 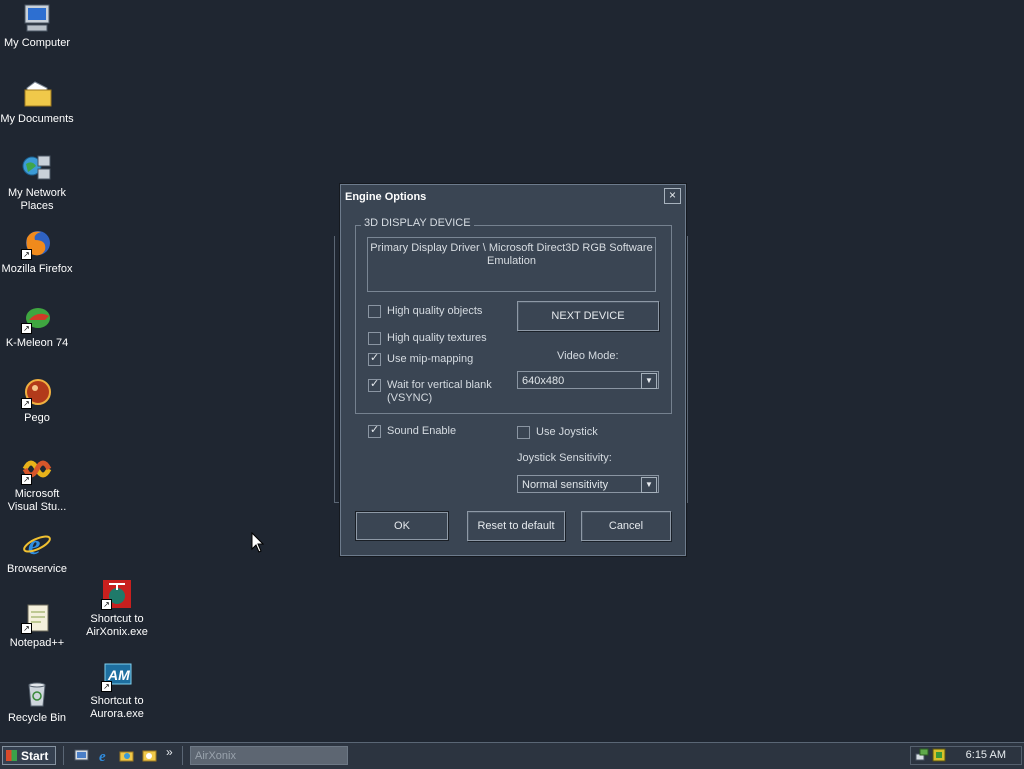 What do you see at coordinates (117, 707) in the screenshot?
I see `desktop-icon-label: Shortcut to Aurora.exe` at bounding box center [117, 707].